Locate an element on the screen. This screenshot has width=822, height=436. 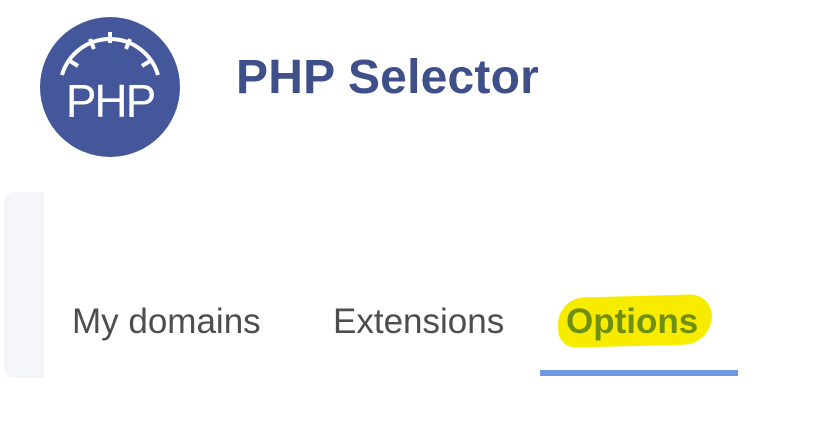
php-speedometer-icon: PHP is located at coordinates (110, 87).